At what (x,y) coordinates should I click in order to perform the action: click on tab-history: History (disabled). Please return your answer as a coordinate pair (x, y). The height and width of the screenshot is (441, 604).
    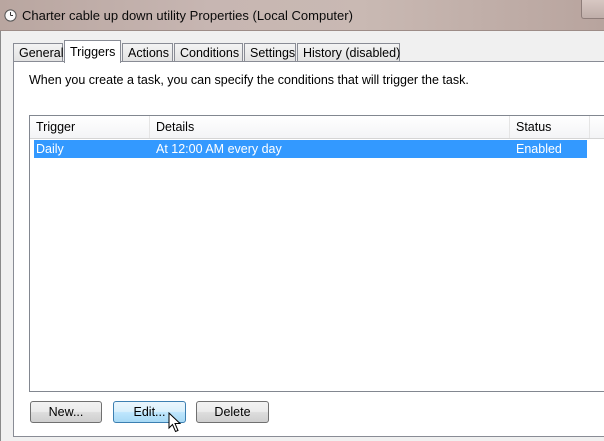
    Looking at the image, I should click on (348, 52).